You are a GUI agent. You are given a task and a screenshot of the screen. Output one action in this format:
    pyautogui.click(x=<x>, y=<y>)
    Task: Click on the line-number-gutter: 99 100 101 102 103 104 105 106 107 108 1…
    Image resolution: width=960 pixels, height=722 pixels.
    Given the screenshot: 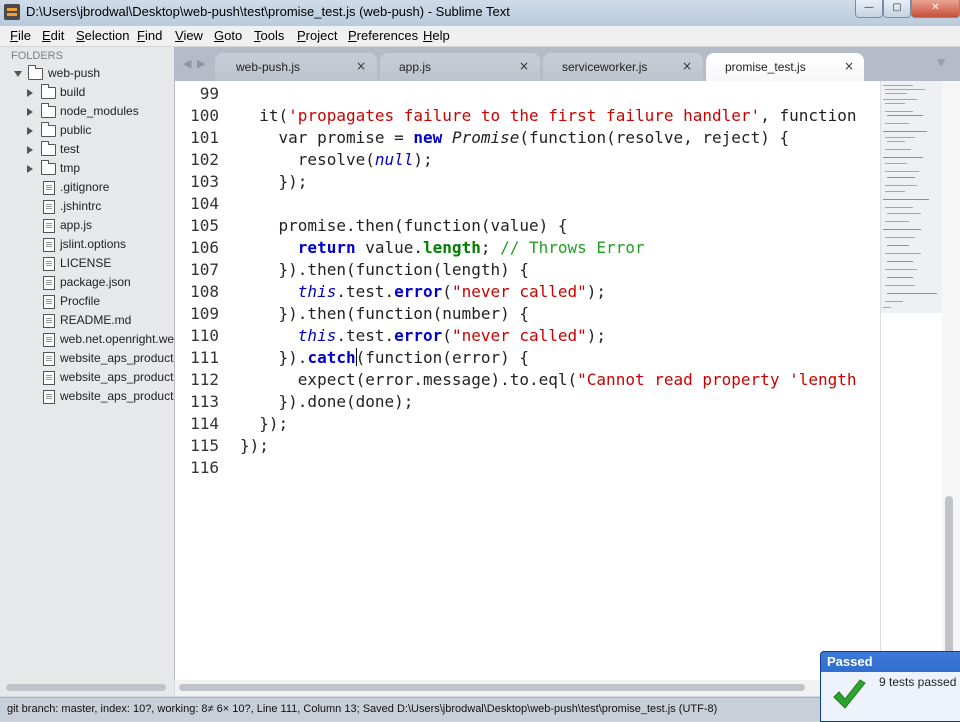 What is the action you would take?
    pyautogui.click(x=205, y=380)
    